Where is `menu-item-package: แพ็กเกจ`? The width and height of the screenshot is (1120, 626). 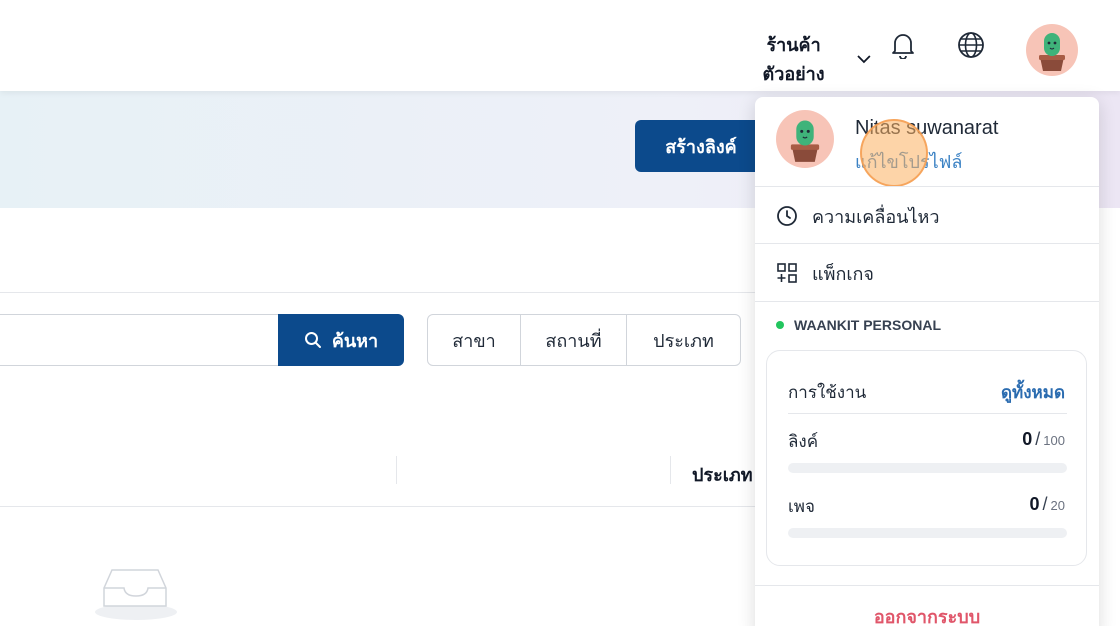 menu-item-package: แพ็กเกจ is located at coordinates (927, 273).